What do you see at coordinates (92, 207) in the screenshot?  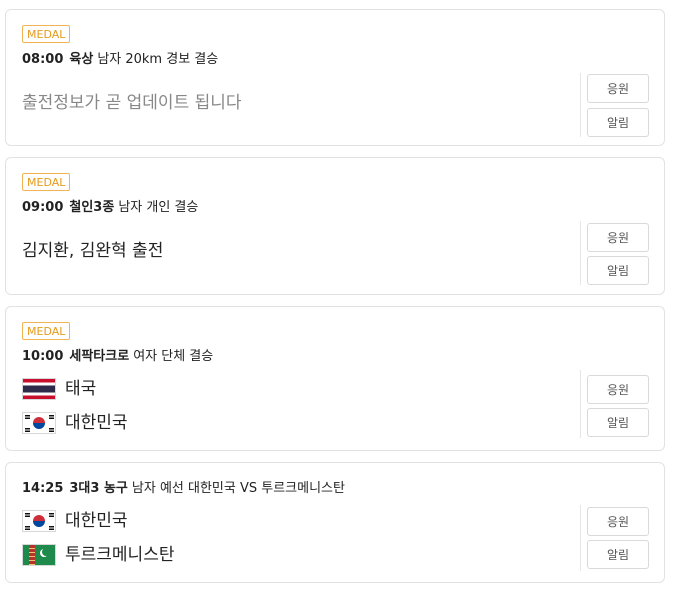 I see `event-sport: 철인3종` at bounding box center [92, 207].